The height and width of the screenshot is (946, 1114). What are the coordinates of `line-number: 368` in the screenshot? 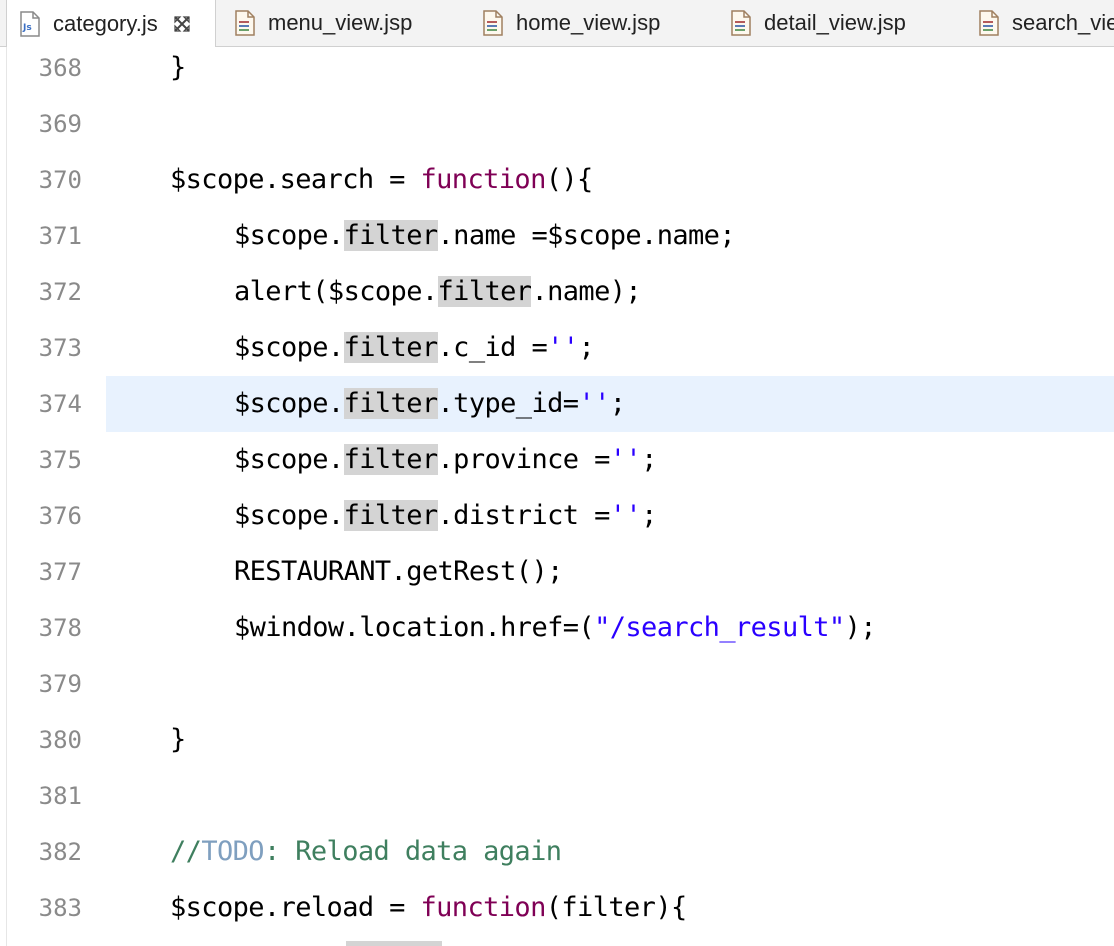 It's located at (60, 68).